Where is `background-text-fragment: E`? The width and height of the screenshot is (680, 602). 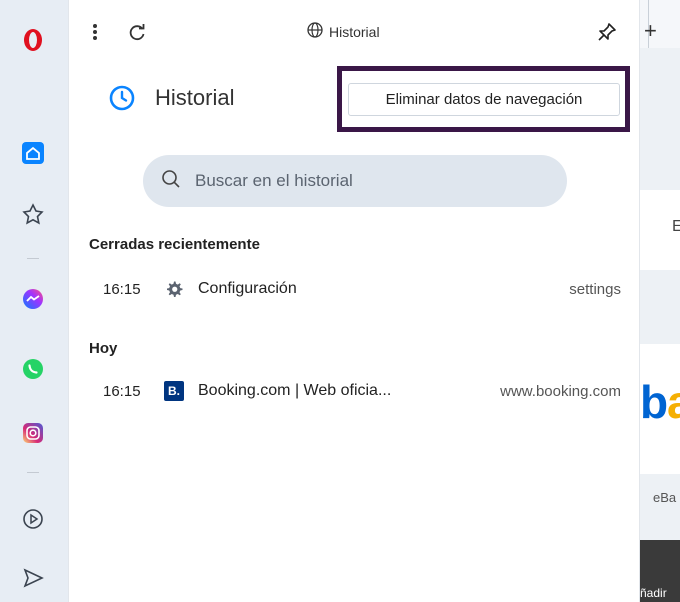 background-text-fragment: E is located at coordinates (676, 226).